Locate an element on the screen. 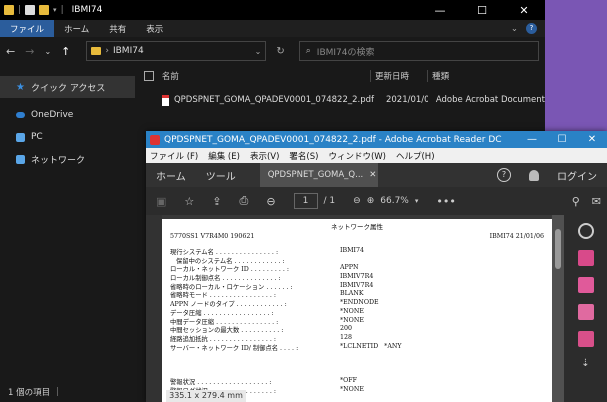  organize-pages-icon is located at coordinates (585, 312).